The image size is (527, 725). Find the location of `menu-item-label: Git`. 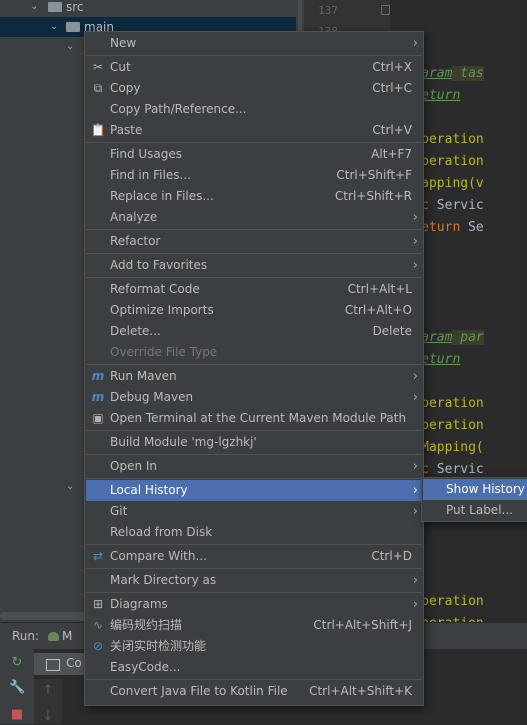

menu-item-label: Git is located at coordinates (119, 511).